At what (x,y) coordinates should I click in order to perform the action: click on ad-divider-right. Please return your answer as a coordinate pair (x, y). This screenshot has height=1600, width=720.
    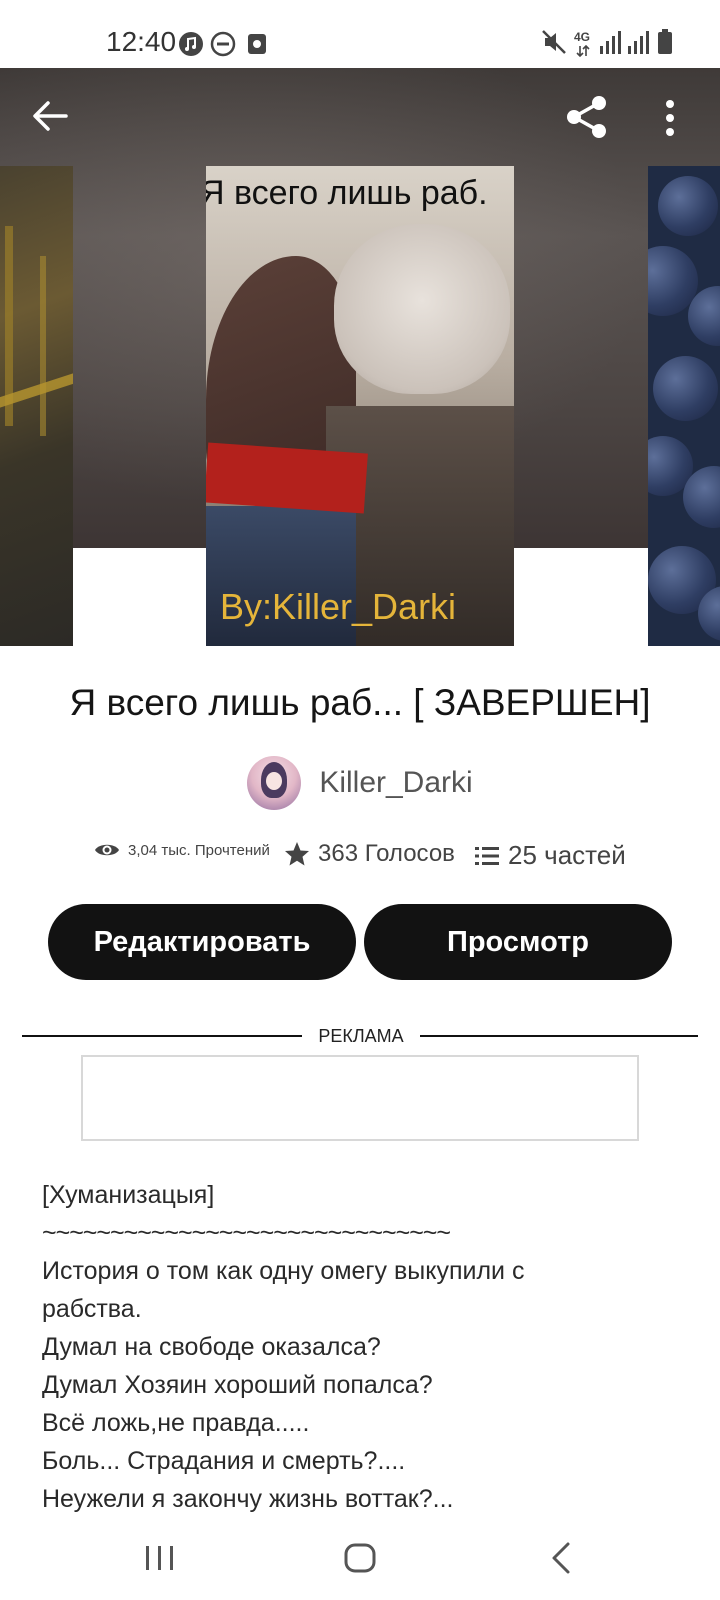
    Looking at the image, I should click on (559, 1036).